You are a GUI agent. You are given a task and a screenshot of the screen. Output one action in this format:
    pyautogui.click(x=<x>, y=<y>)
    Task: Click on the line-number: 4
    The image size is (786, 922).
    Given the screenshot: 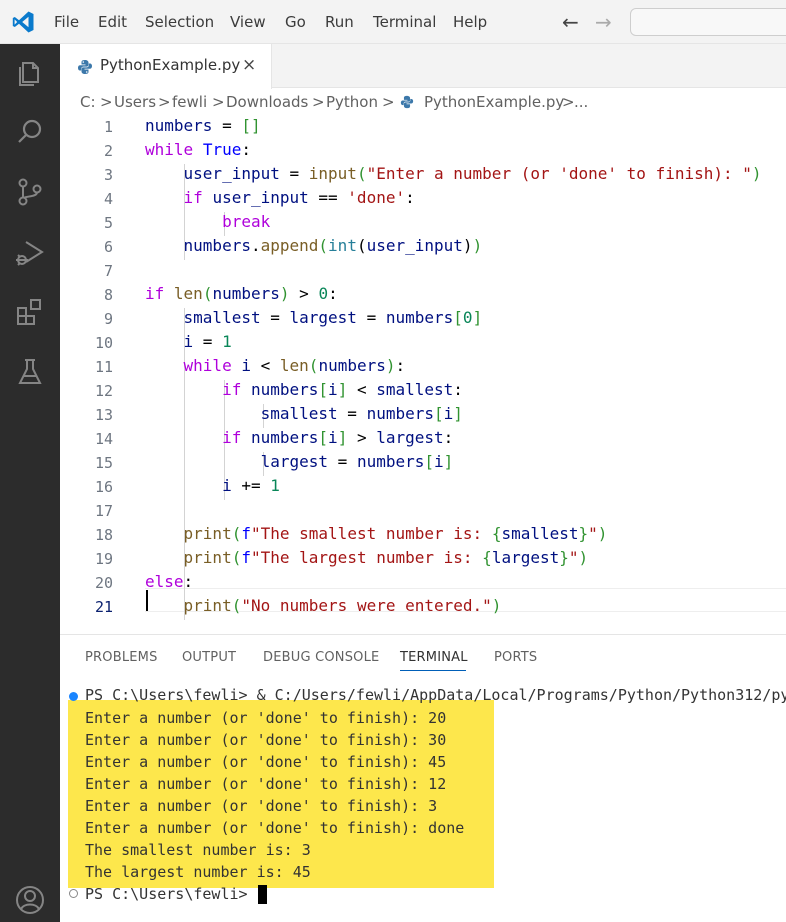 What is the action you would take?
    pyautogui.click(x=108, y=199)
    